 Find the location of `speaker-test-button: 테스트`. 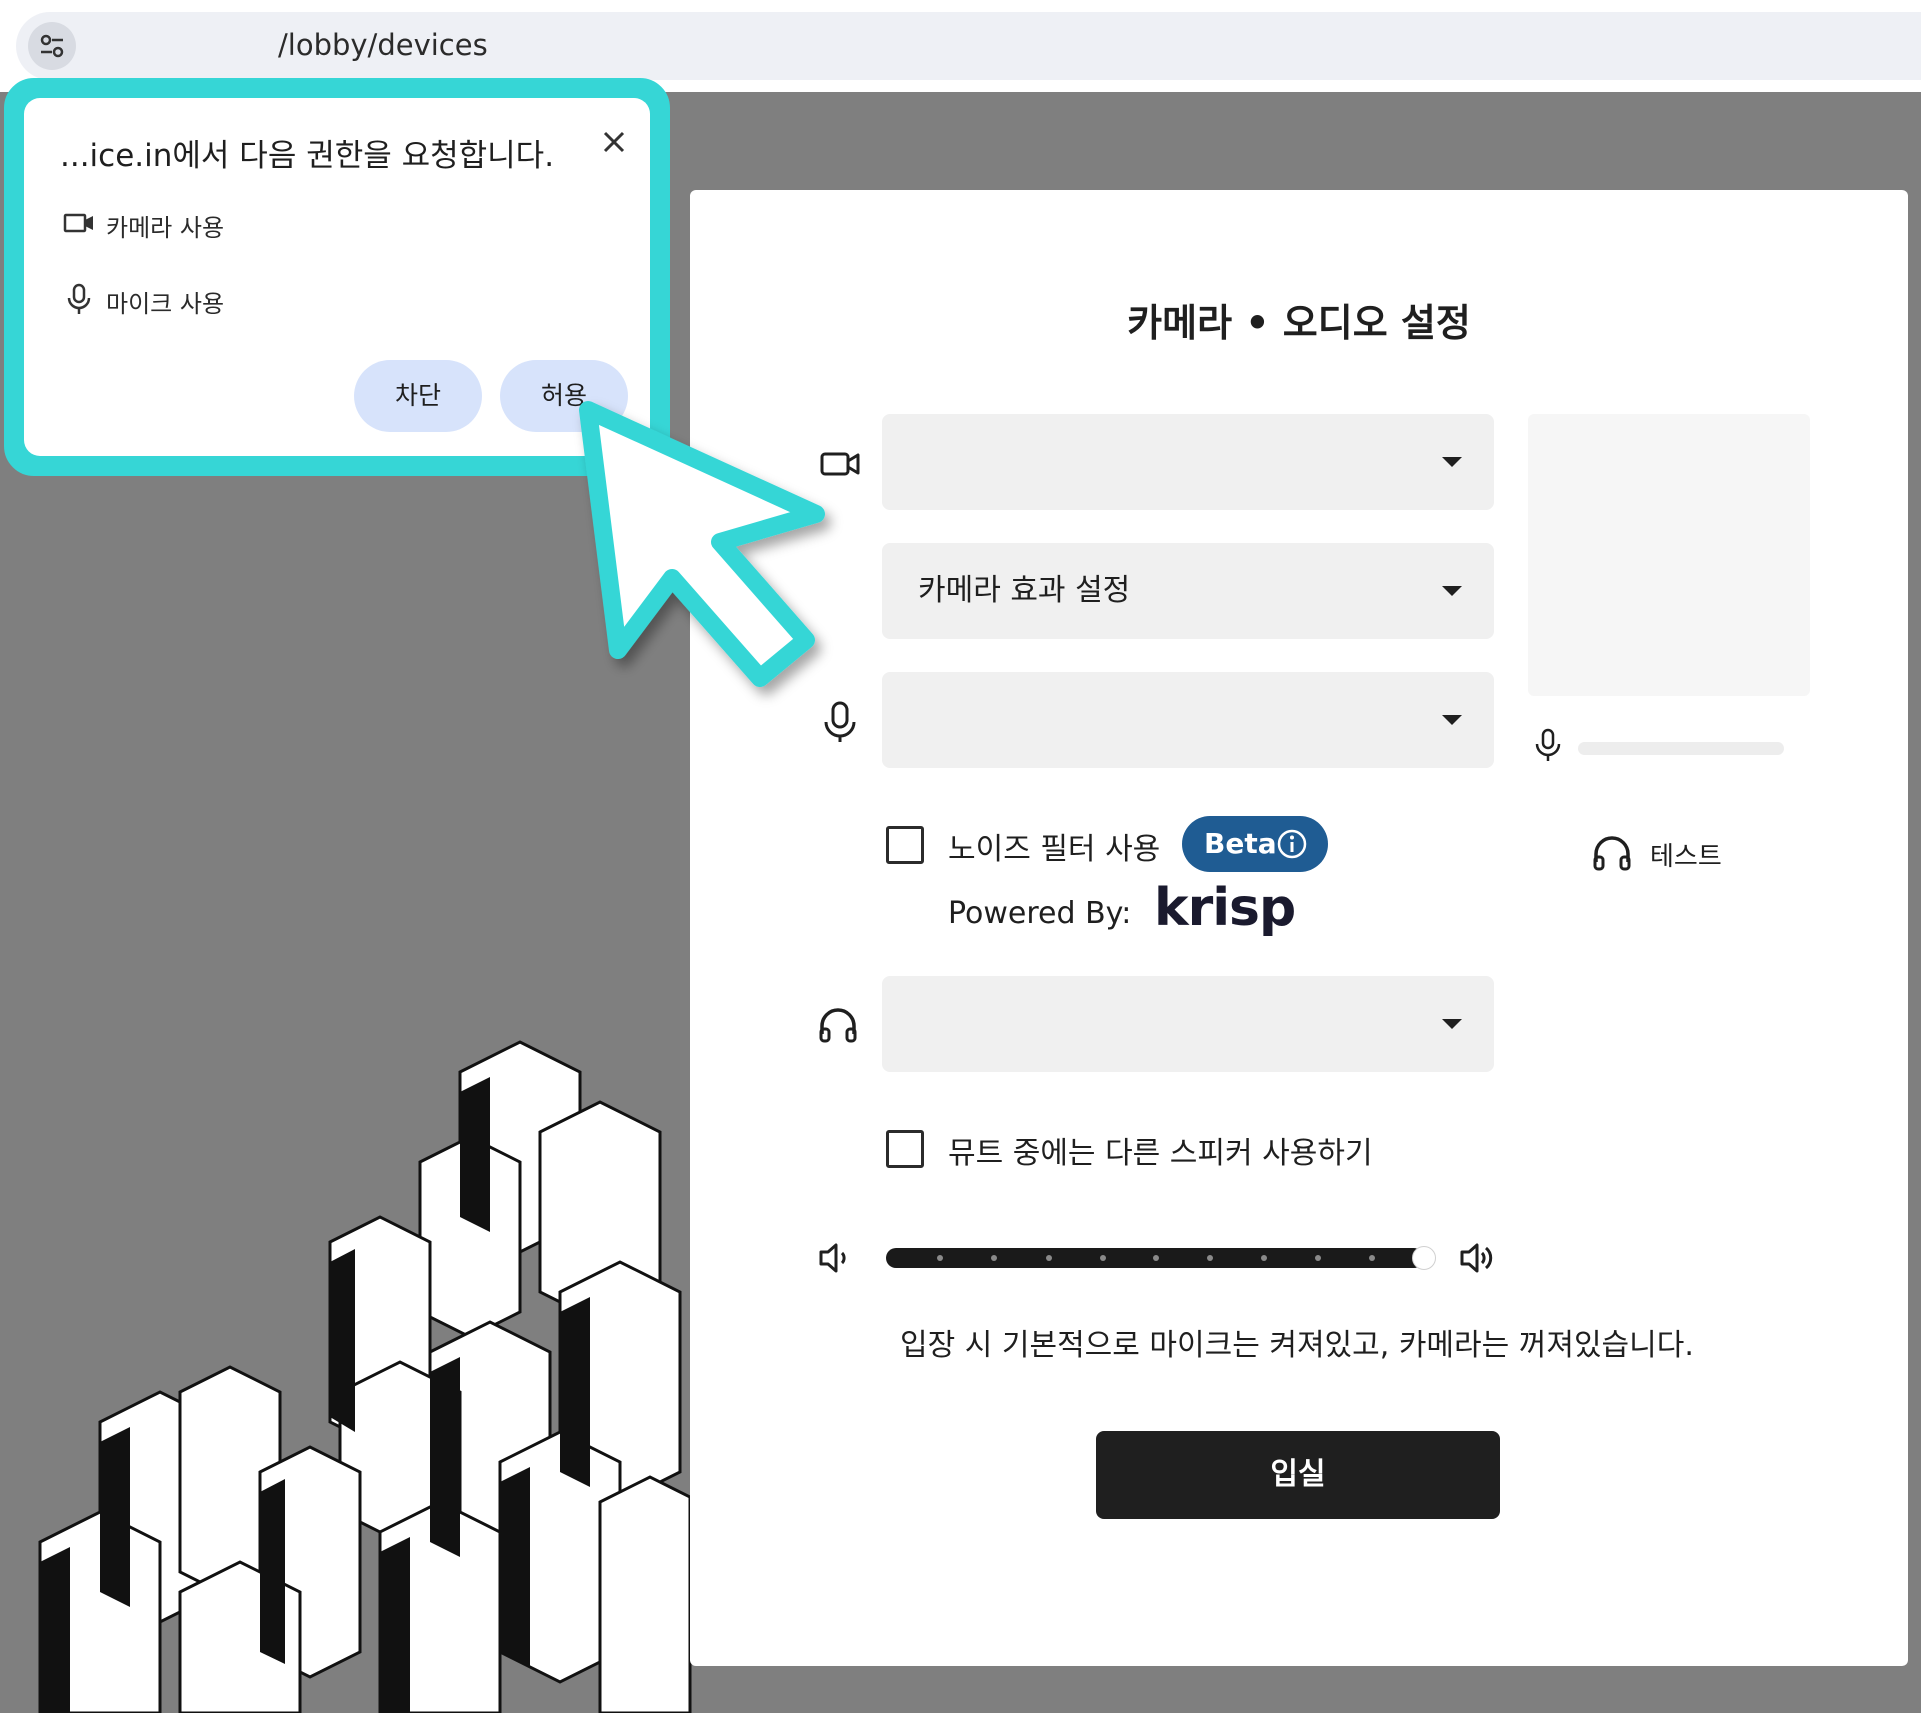

speaker-test-button: 테스트 is located at coordinates (1686, 854).